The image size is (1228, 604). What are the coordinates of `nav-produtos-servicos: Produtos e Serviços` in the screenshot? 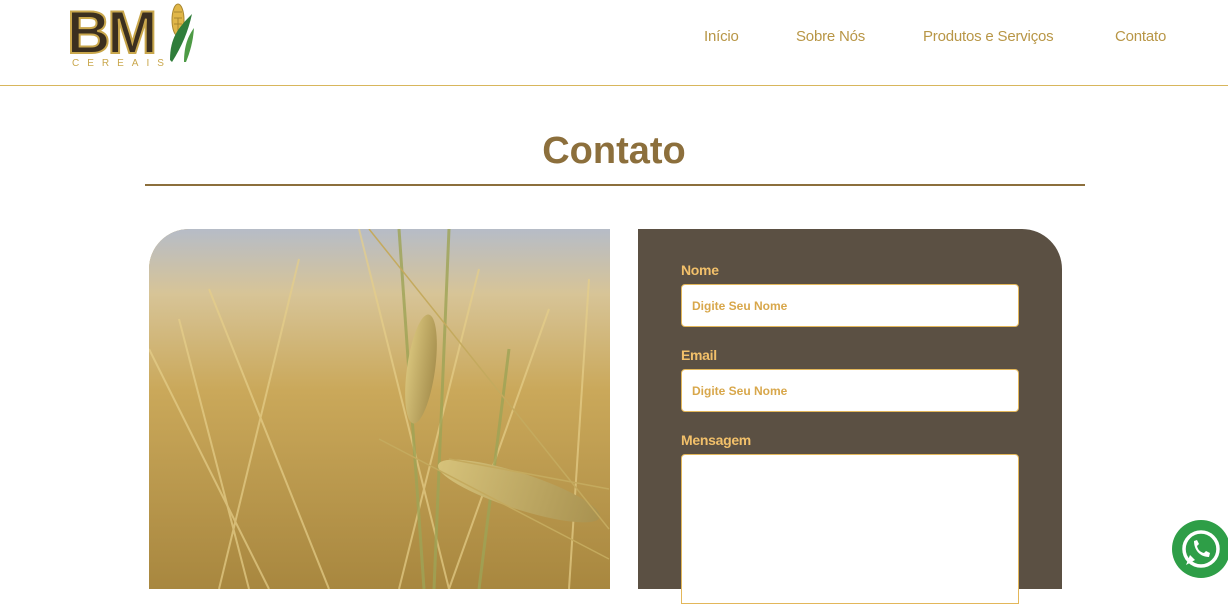 It's located at (988, 36).